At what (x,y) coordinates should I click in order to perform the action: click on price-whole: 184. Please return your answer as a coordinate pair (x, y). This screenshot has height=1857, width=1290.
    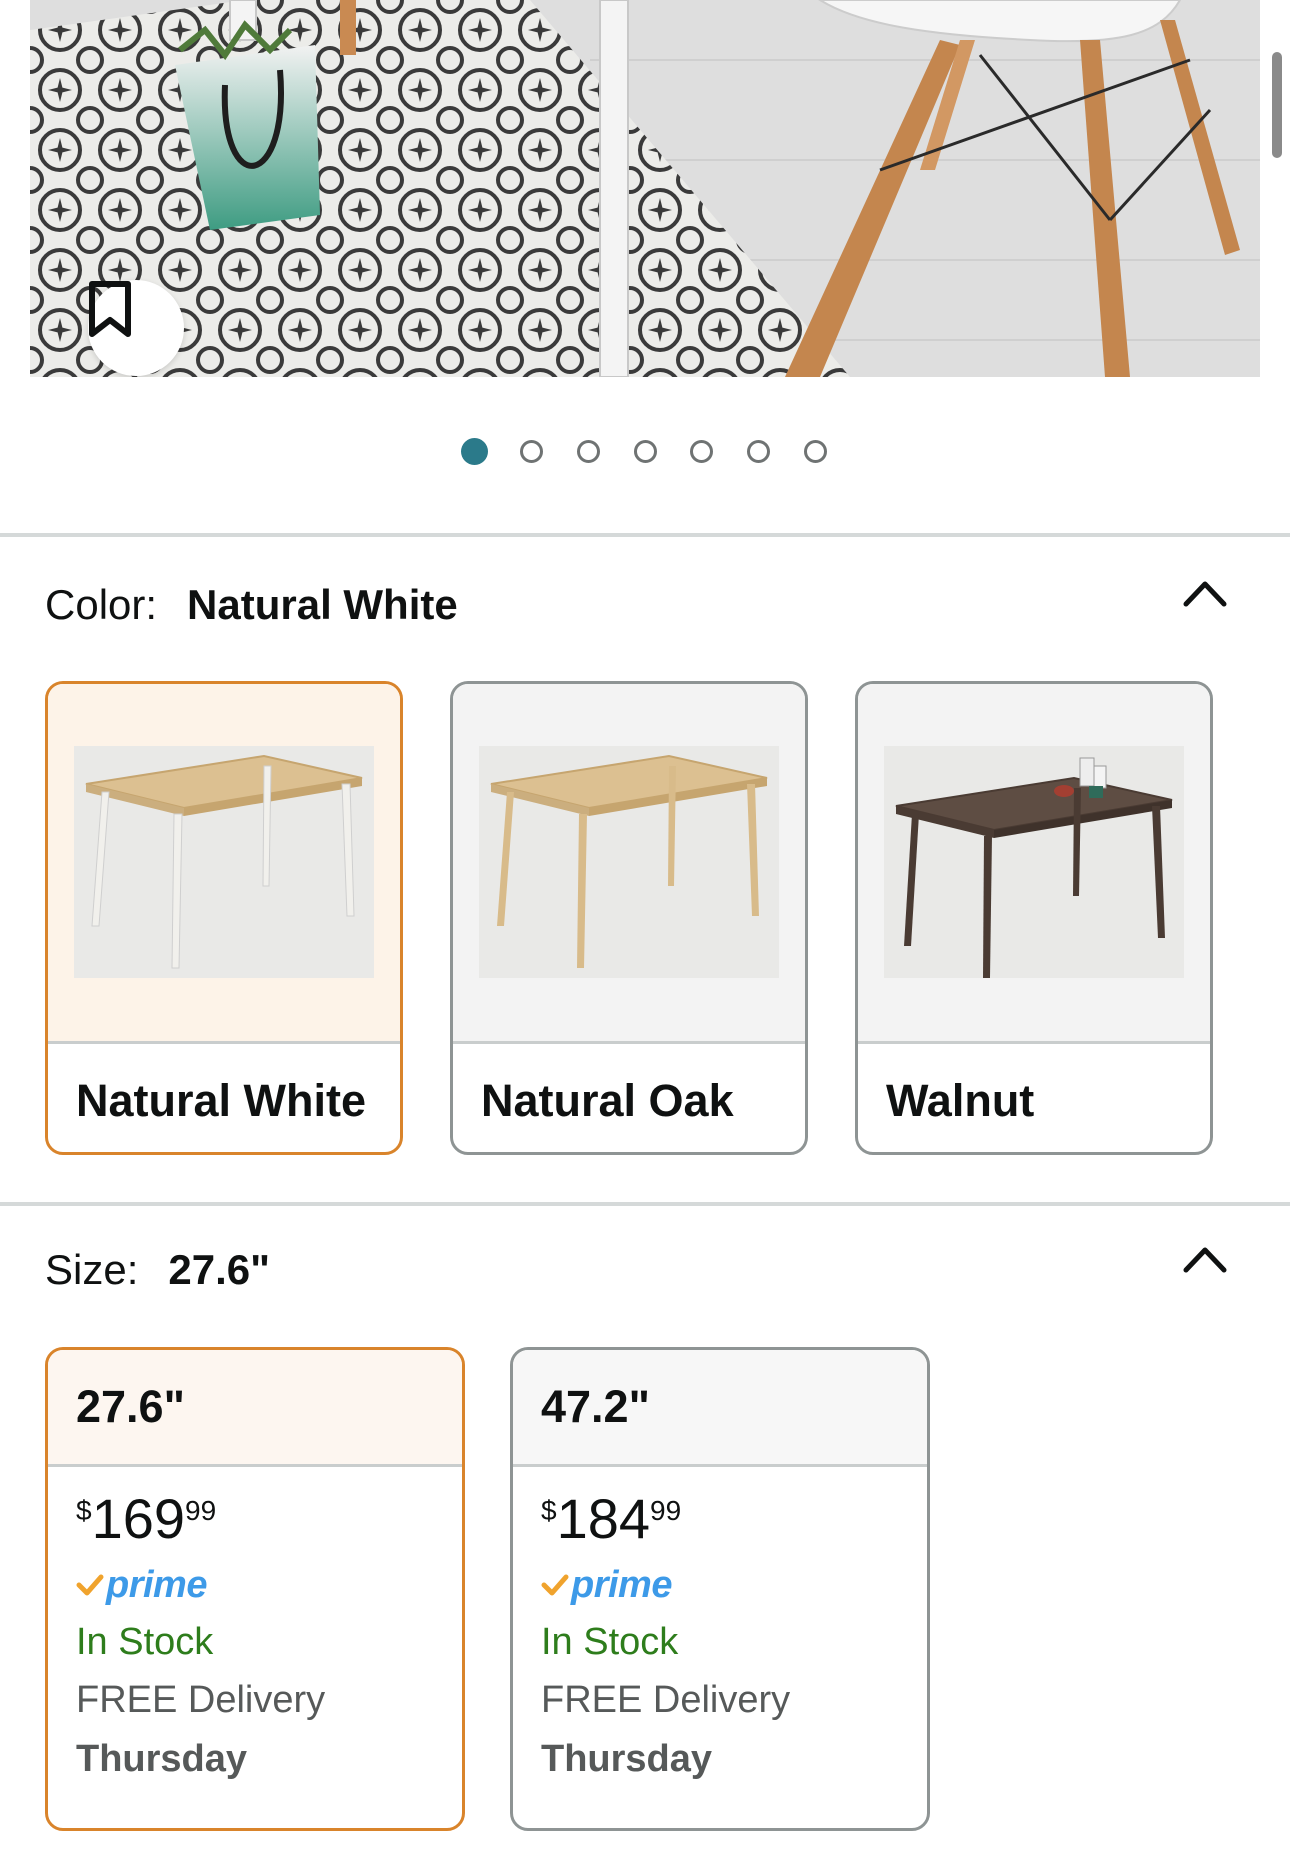
    Looking at the image, I should click on (603, 1518).